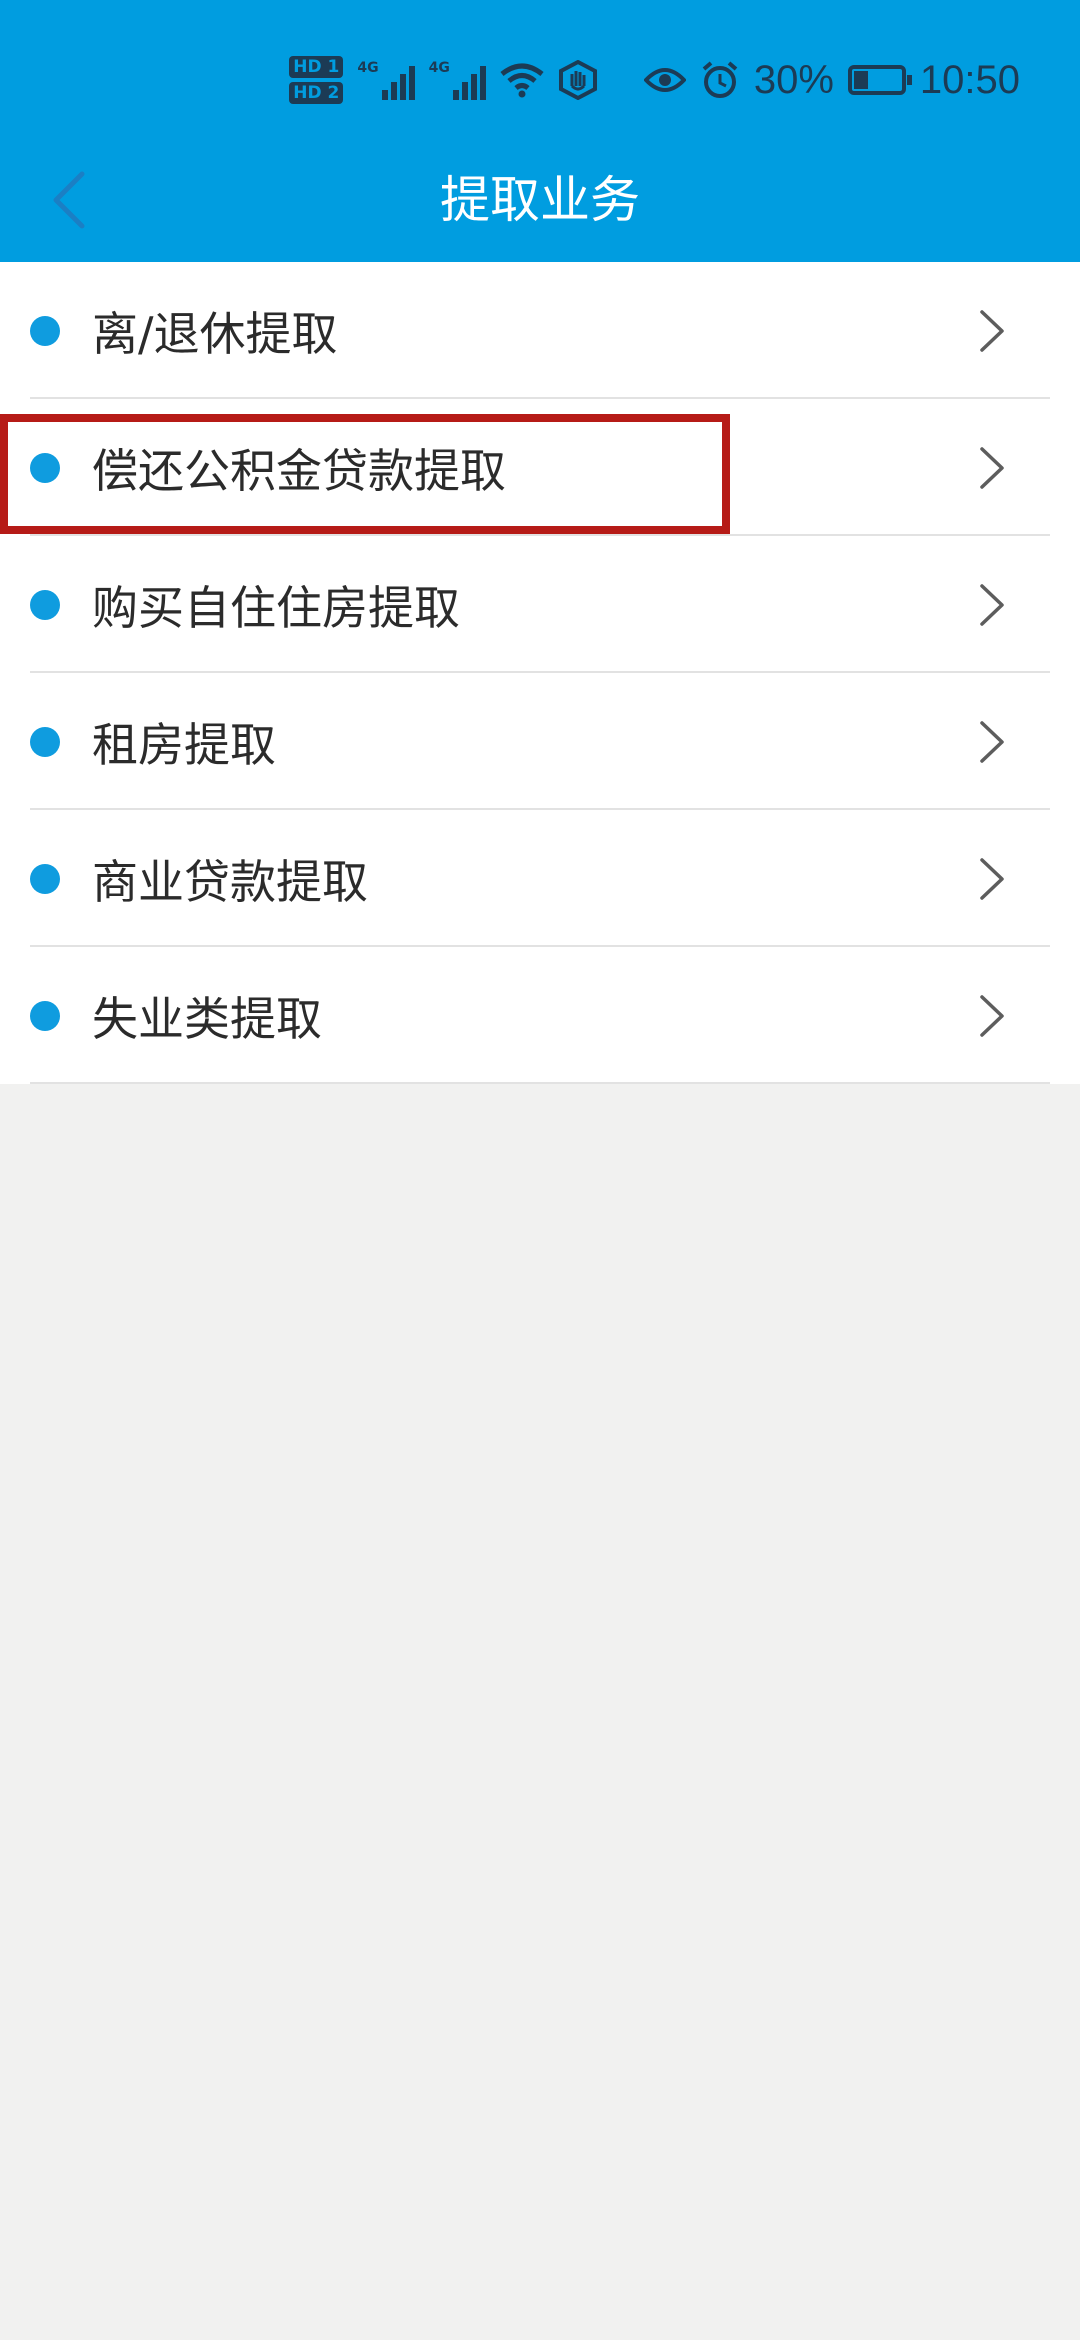 Image resolution: width=1080 pixels, height=2340 pixels. What do you see at coordinates (540, 878) in the screenshot?
I see `list-item: 商业贷款提取` at bounding box center [540, 878].